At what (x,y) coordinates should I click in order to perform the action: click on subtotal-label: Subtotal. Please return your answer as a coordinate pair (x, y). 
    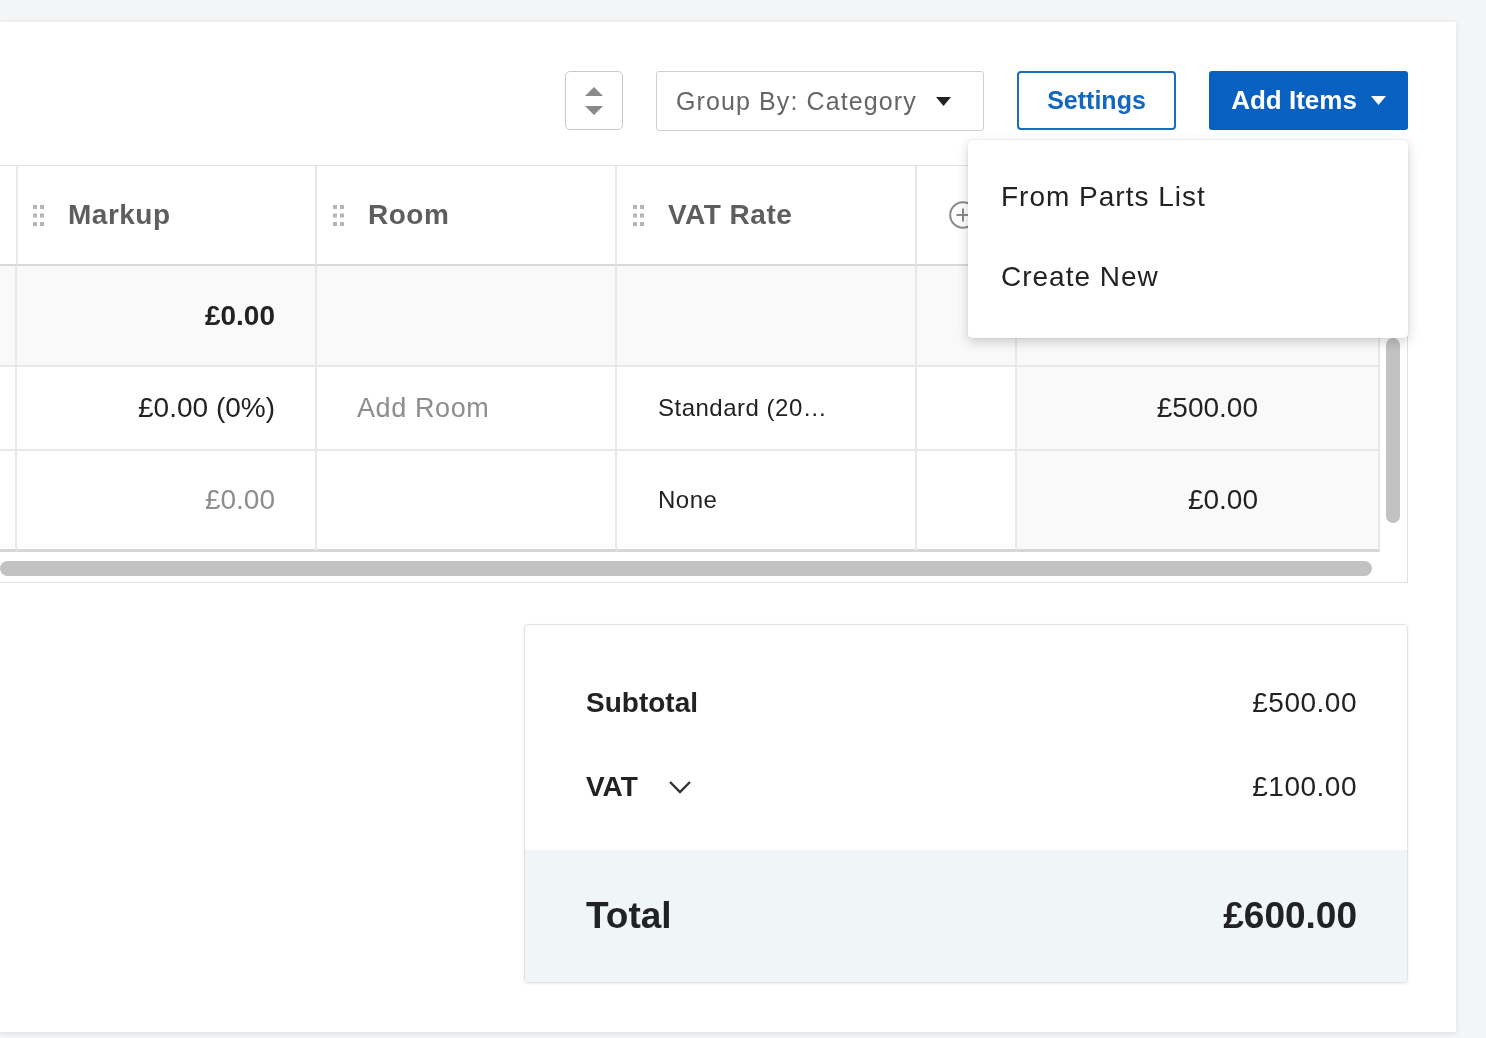
    Looking at the image, I should click on (642, 703).